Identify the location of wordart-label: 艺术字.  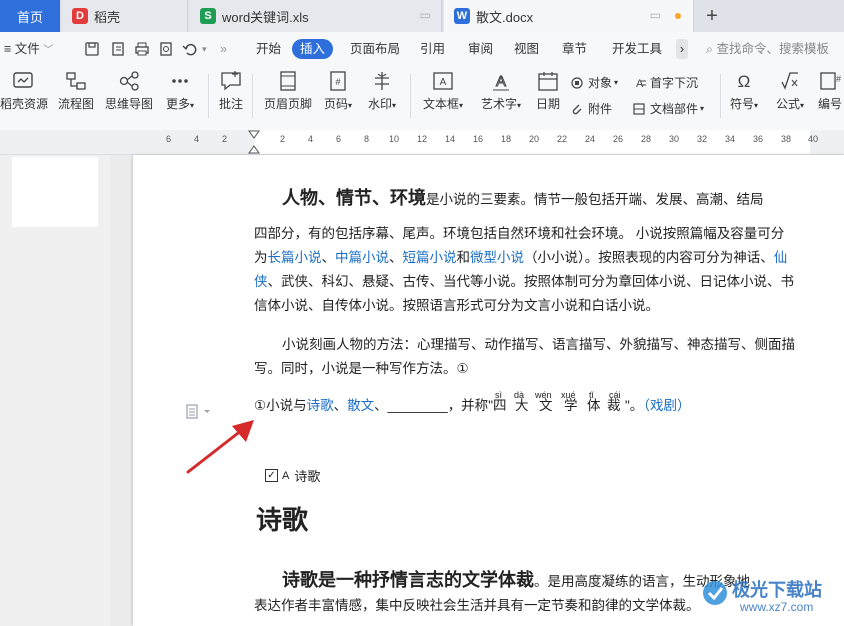
(498, 104).